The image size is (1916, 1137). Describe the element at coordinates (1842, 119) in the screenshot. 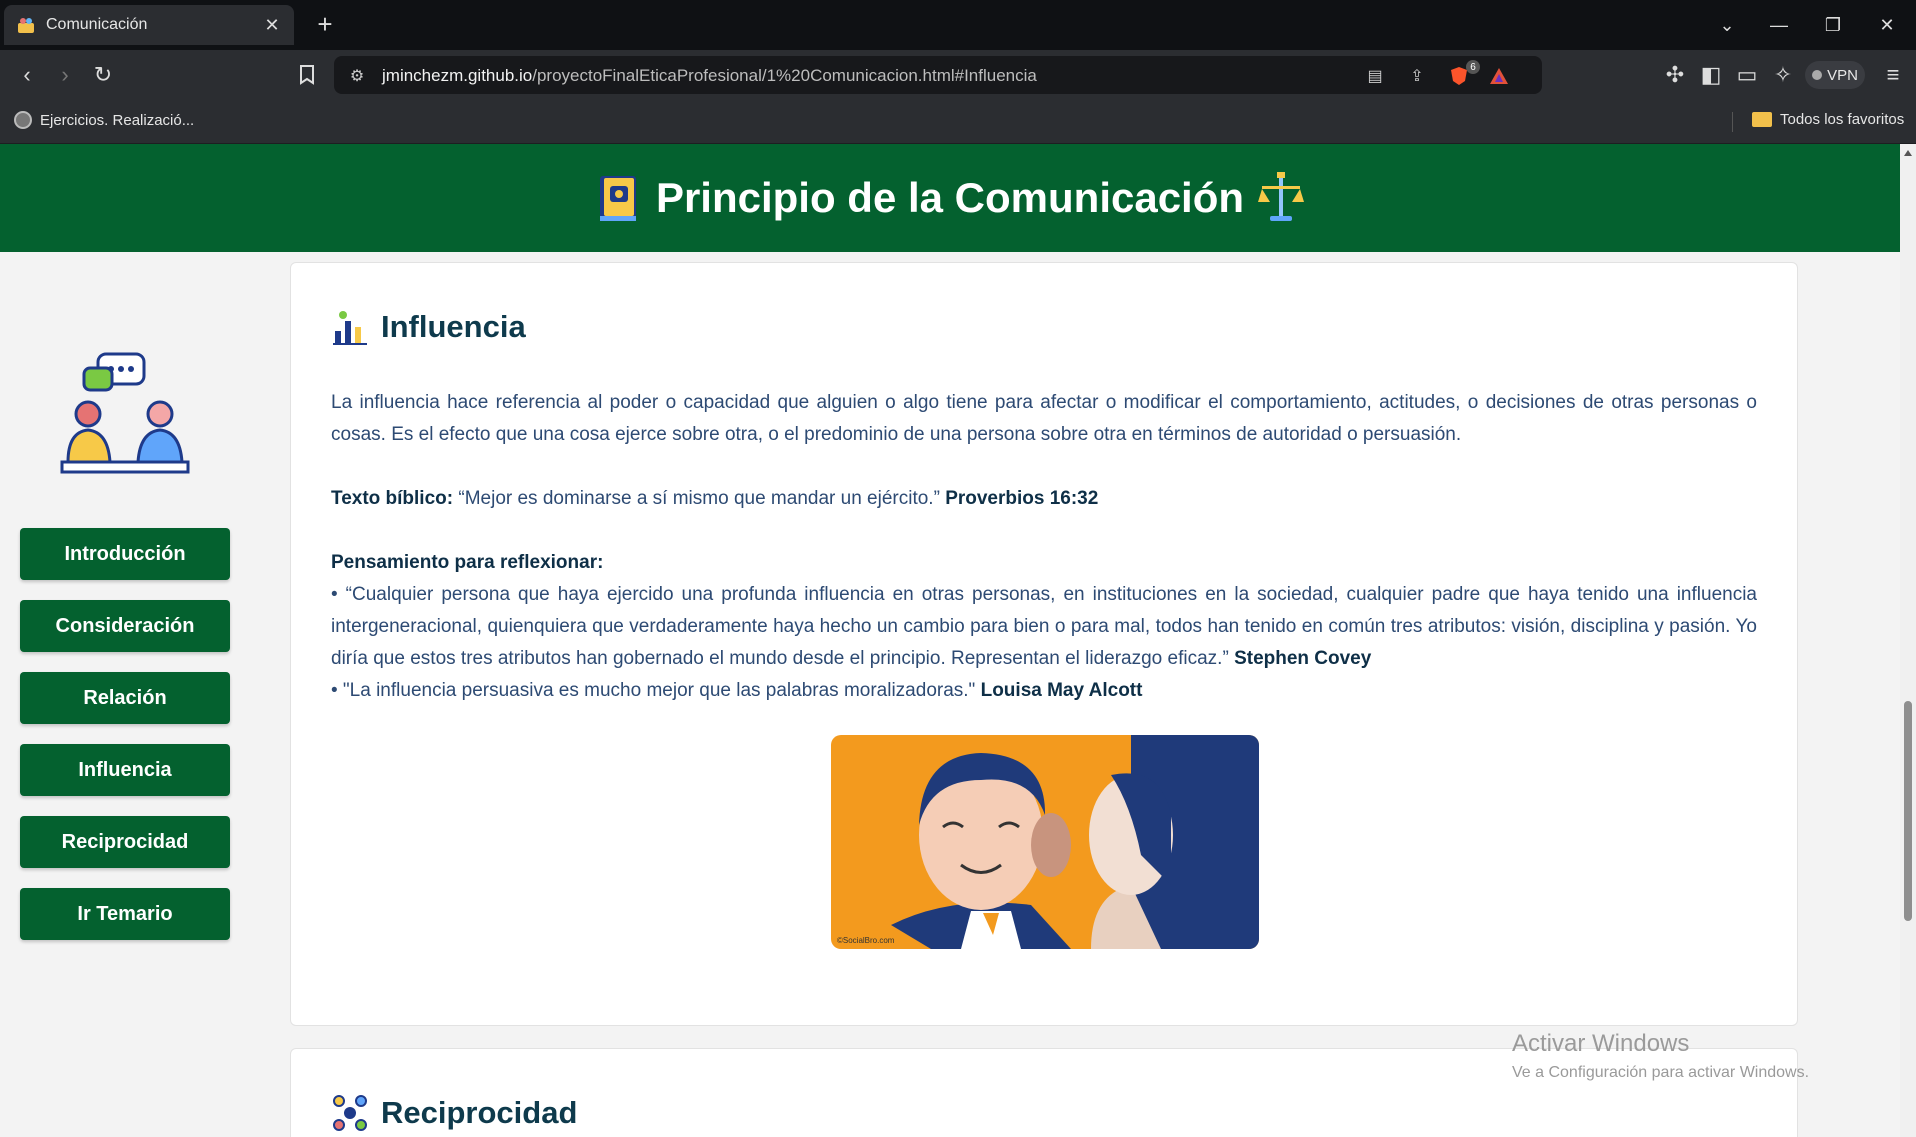

I see `all-bookmarks-label: Todos los favoritos` at that location.